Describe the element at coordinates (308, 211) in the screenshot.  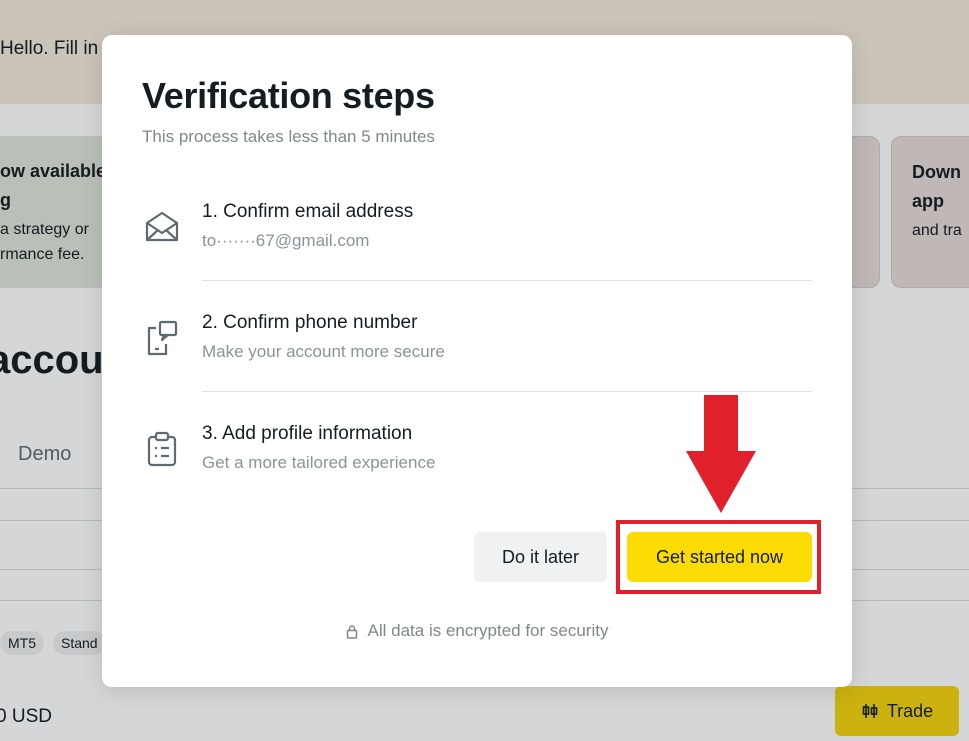
I see `step-title: 1. Confirm email address` at that location.